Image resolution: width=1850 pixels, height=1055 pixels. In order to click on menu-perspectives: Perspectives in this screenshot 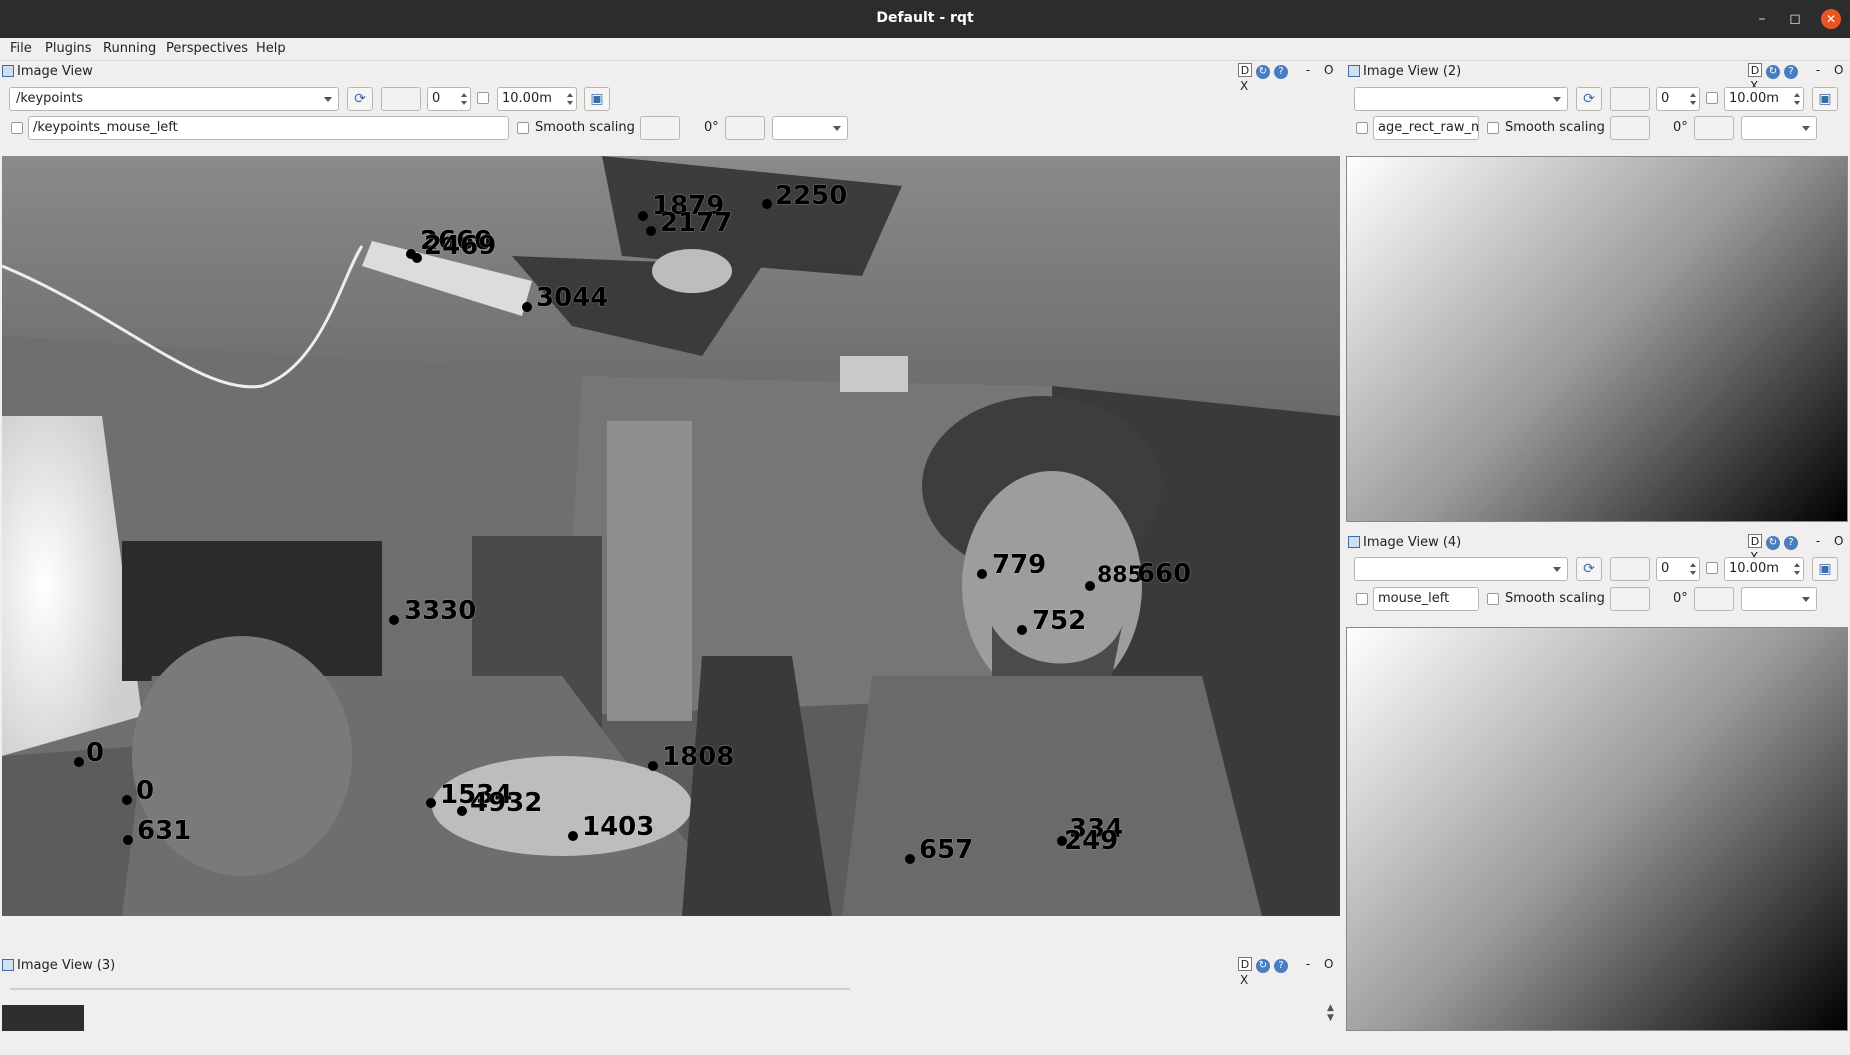, I will do `click(207, 48)`.